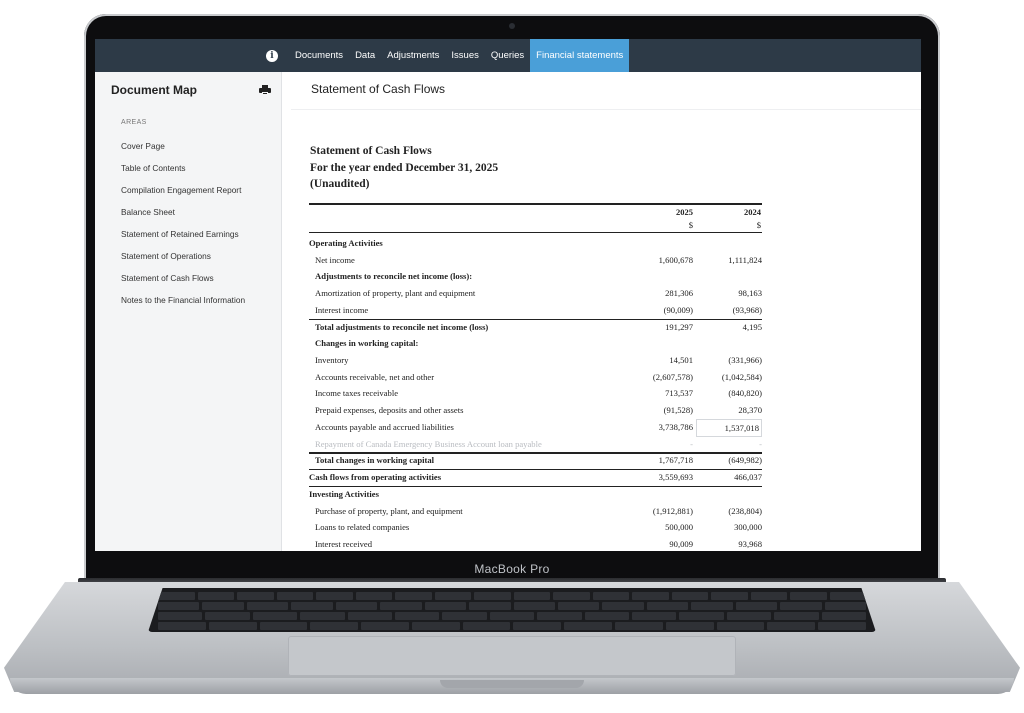  What do you see at coordinates (745, 510) in the screenshot?
I see `row-value-2024: (238,804)` at bounding box center [745, 510].